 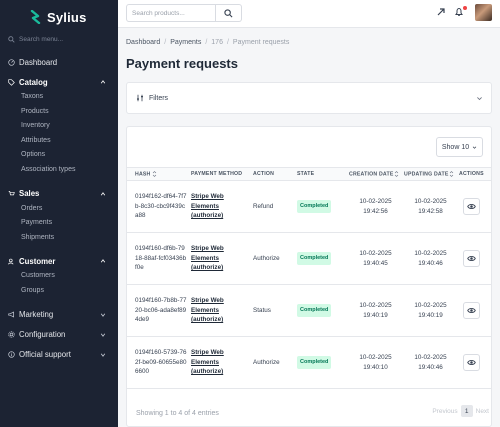 I want to click on filters-label: Filters, so click(x=159, y=98).